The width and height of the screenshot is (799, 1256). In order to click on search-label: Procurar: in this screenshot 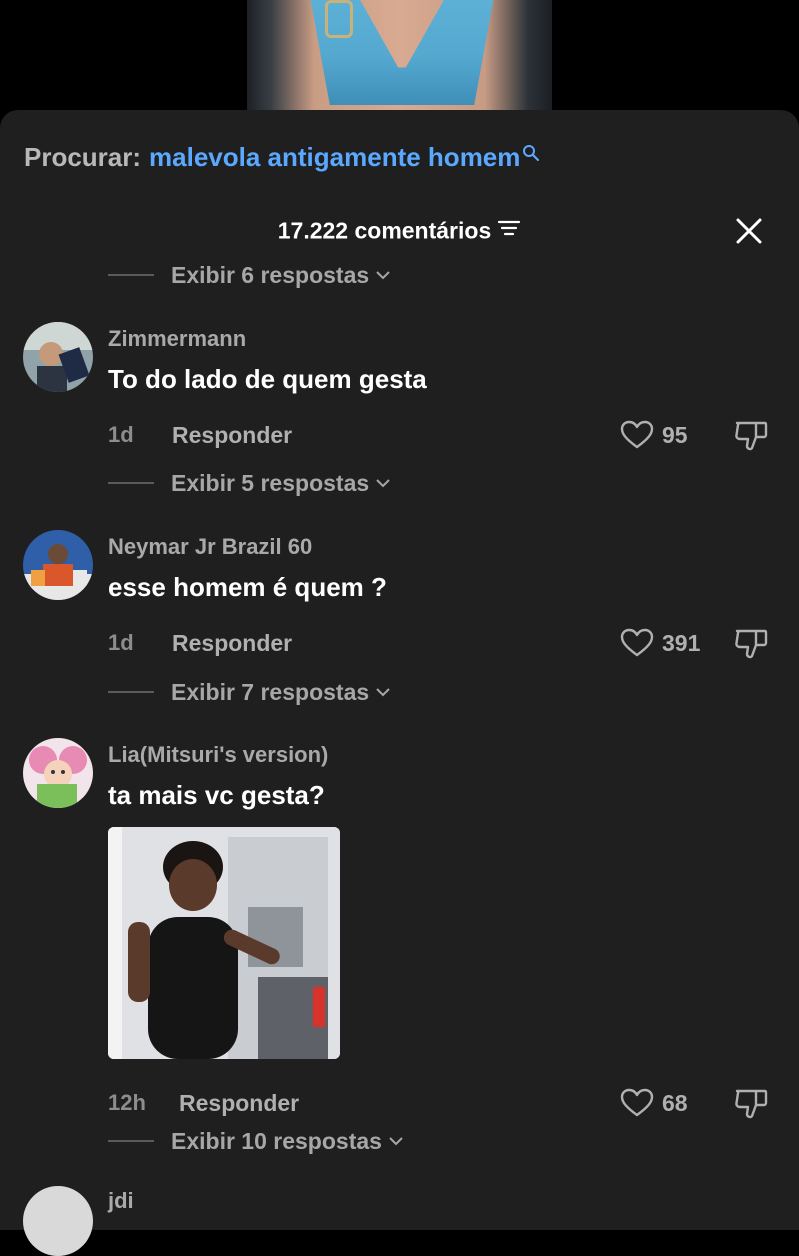, I will do `click(83, 157)`.